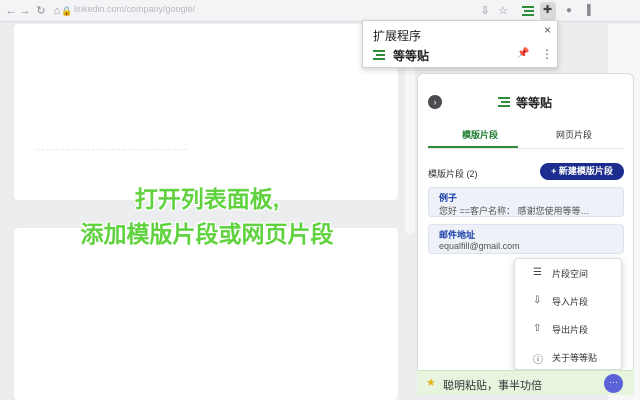 The height and width of the screenshot is (400, 640). What do you see at coordinates (492, 386) in the screenshot?
I see `footer-slogan: 聪明粘贴，事半功倍` at bounding box center [492, 386].